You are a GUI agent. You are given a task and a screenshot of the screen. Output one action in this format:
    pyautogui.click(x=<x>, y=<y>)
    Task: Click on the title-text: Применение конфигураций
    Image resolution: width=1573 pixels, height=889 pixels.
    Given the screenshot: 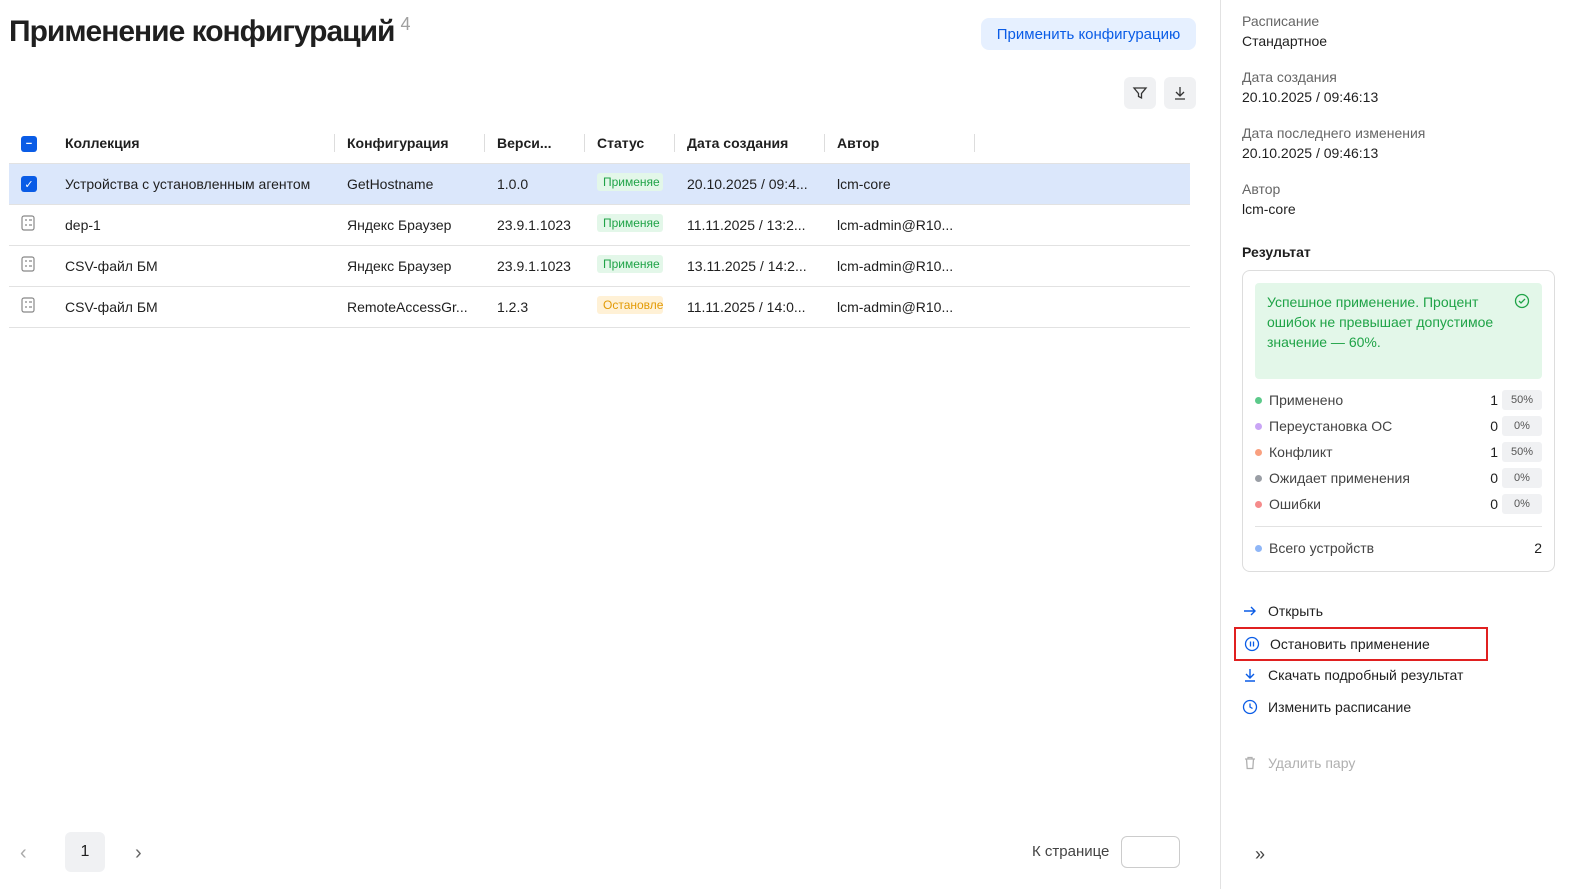 What is the action you would take?
    pyautogui.click(x=202, y=31)
    